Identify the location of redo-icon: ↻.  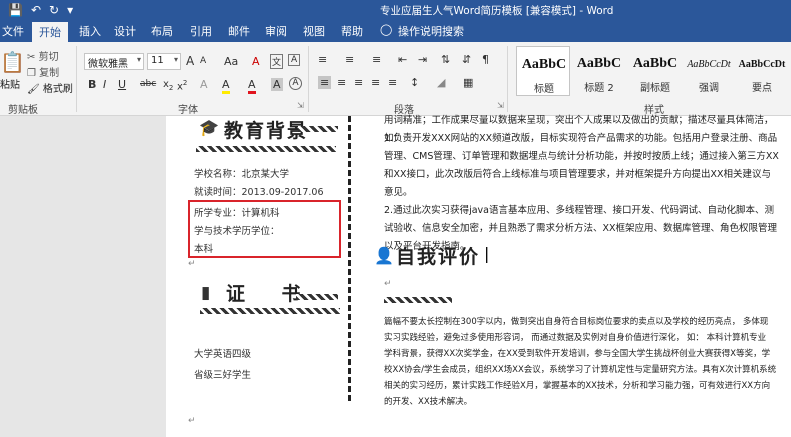
(54, 10).